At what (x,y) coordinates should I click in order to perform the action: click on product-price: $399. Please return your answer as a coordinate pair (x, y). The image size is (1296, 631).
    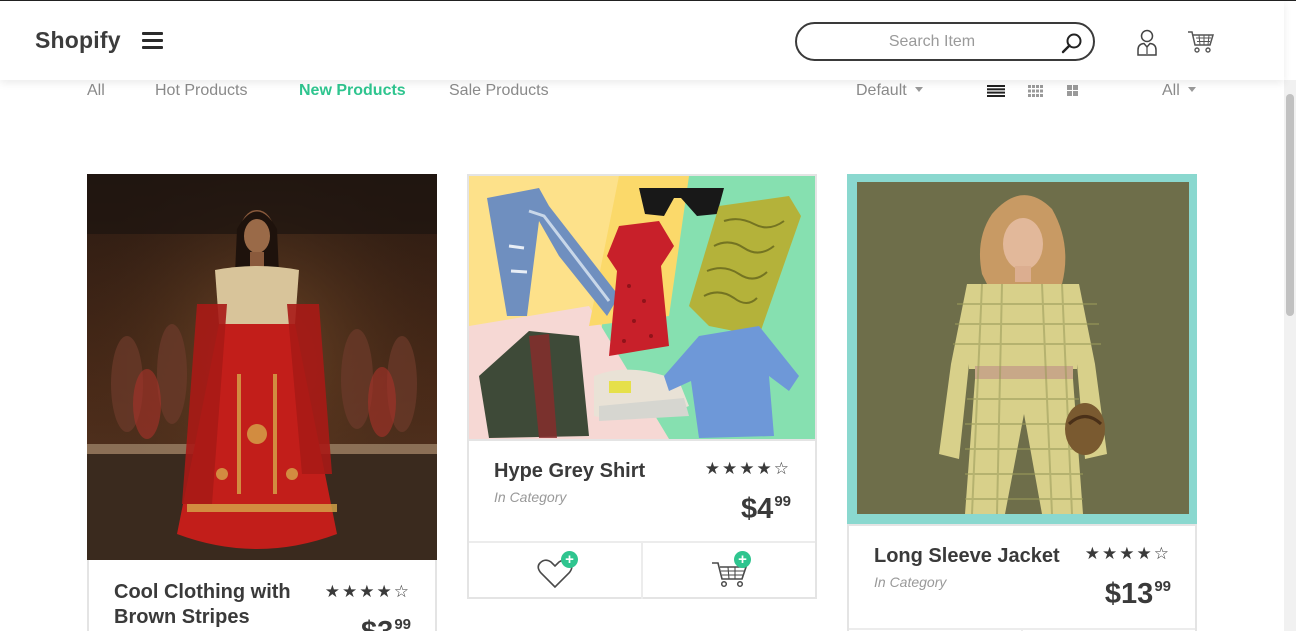
    Looking at the image, I should click on (386, 623).